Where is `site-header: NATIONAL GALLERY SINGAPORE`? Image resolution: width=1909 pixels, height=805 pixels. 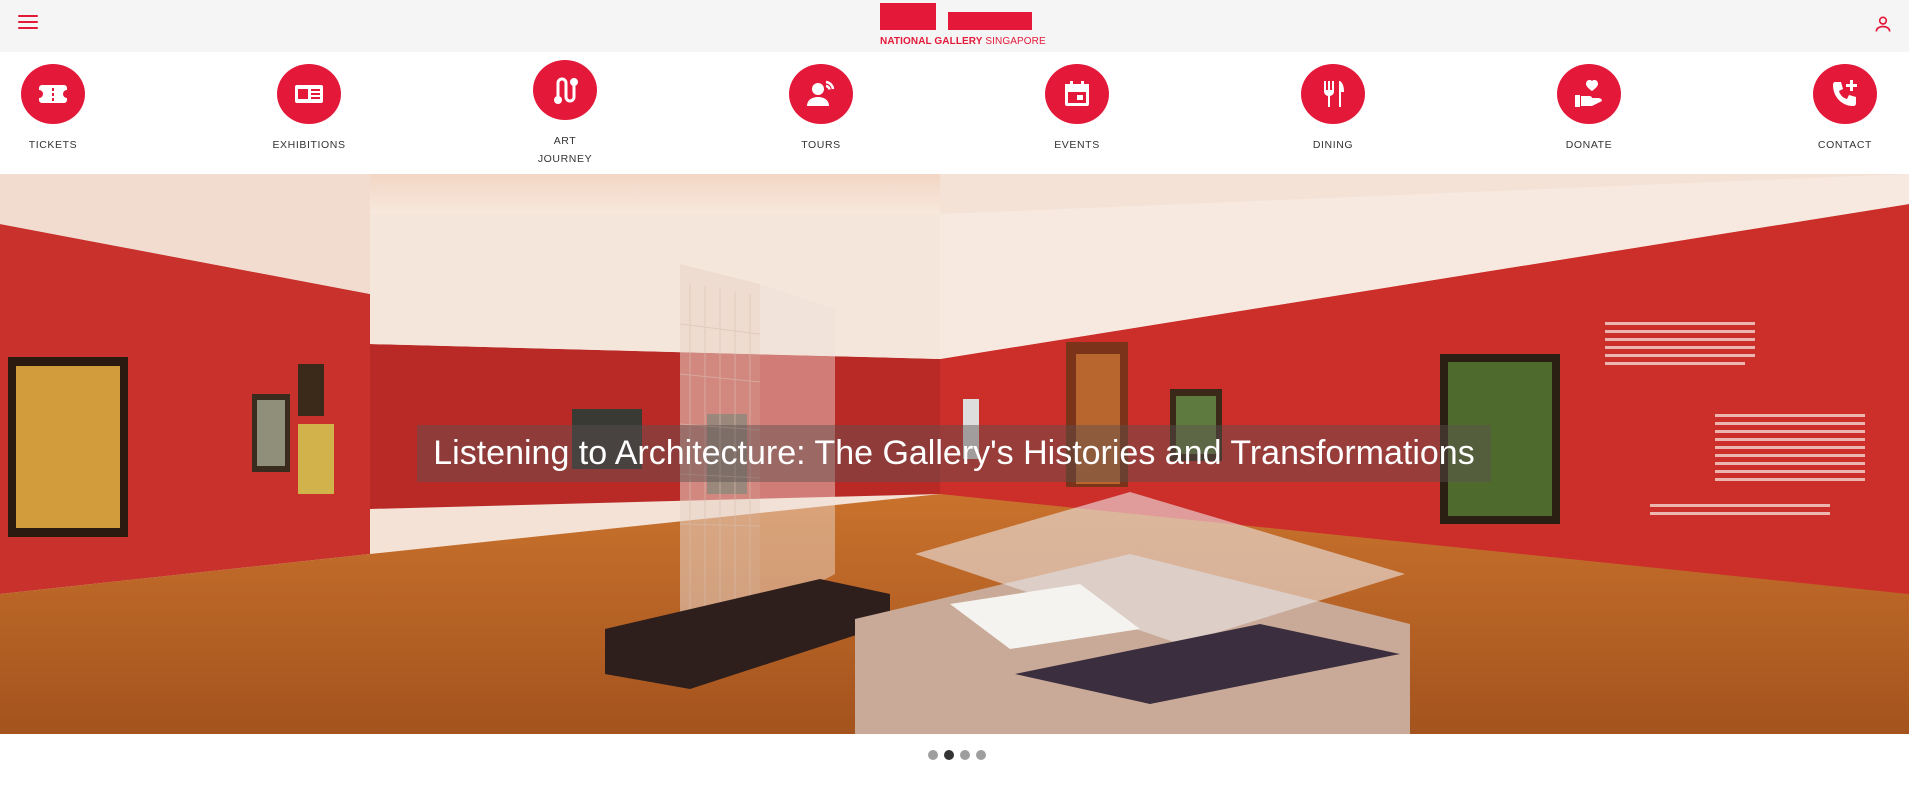
site-header: NATIONAL GALLERY SINGAPORE is located at coordinates (954, 26).